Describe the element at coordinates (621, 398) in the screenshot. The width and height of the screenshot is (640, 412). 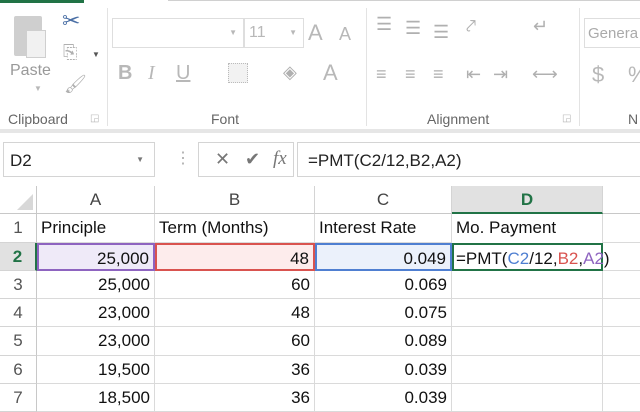
I see `cell-e7` at that location.